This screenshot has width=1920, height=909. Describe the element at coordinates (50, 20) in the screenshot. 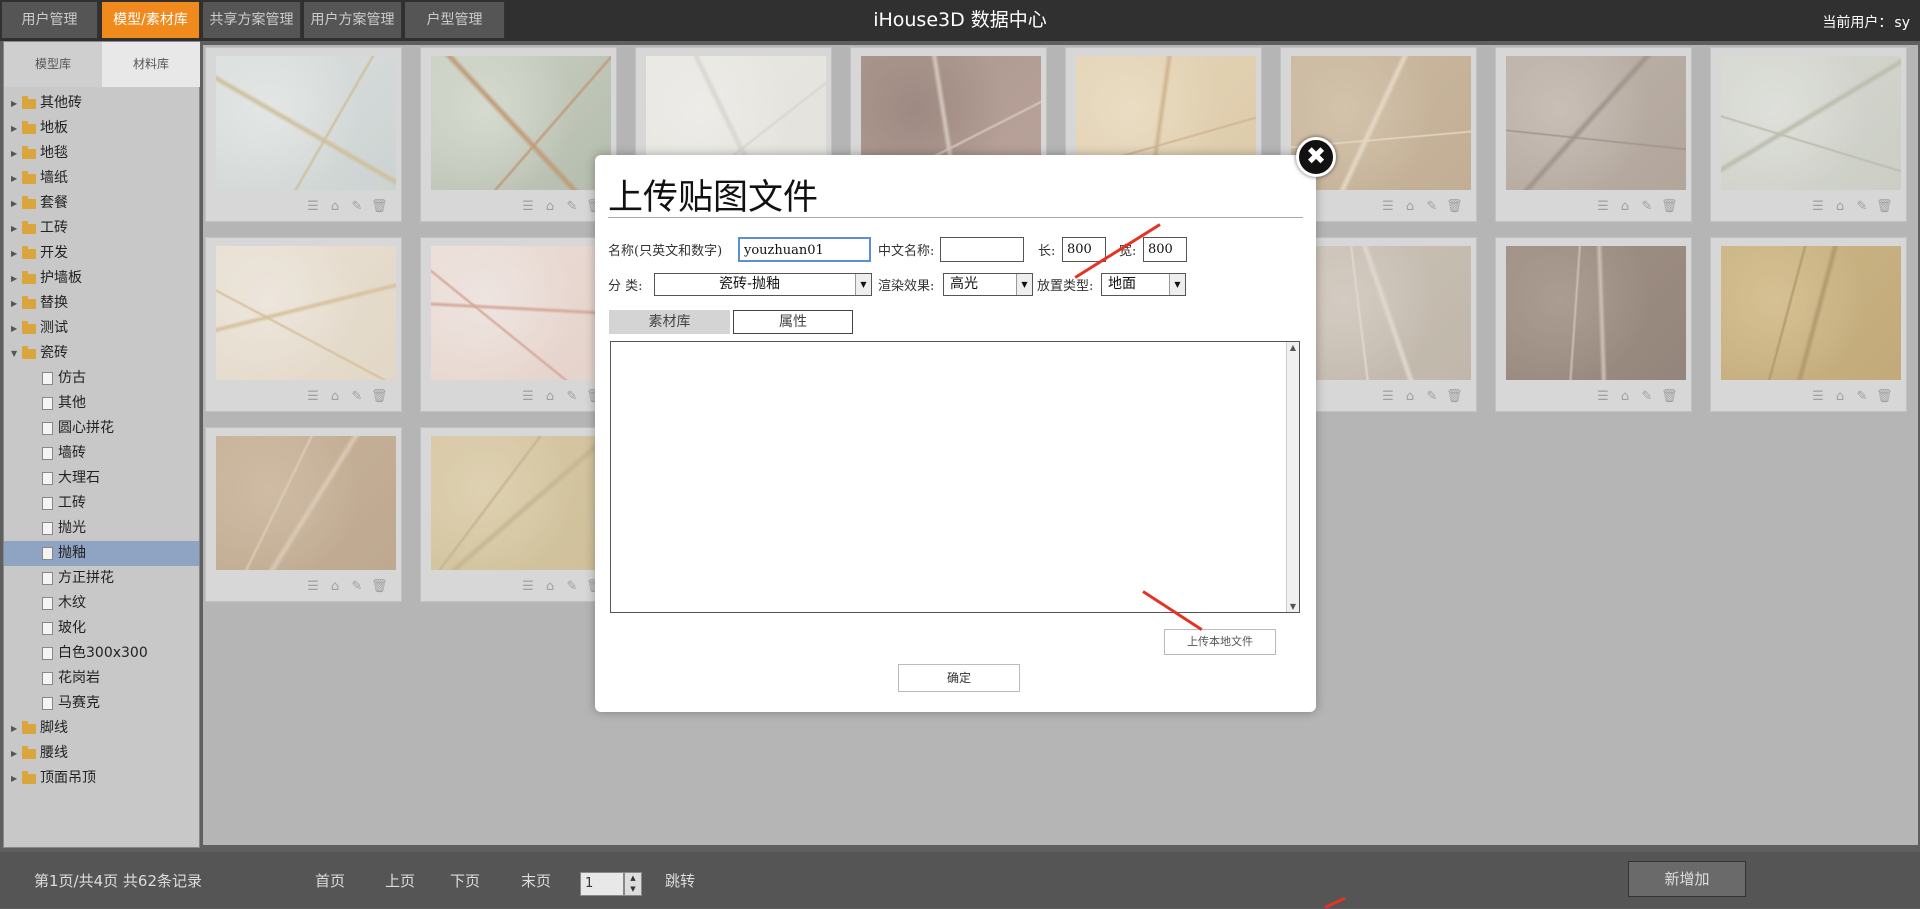

I see `nav-tab-user-management: 用户管理` at that location.